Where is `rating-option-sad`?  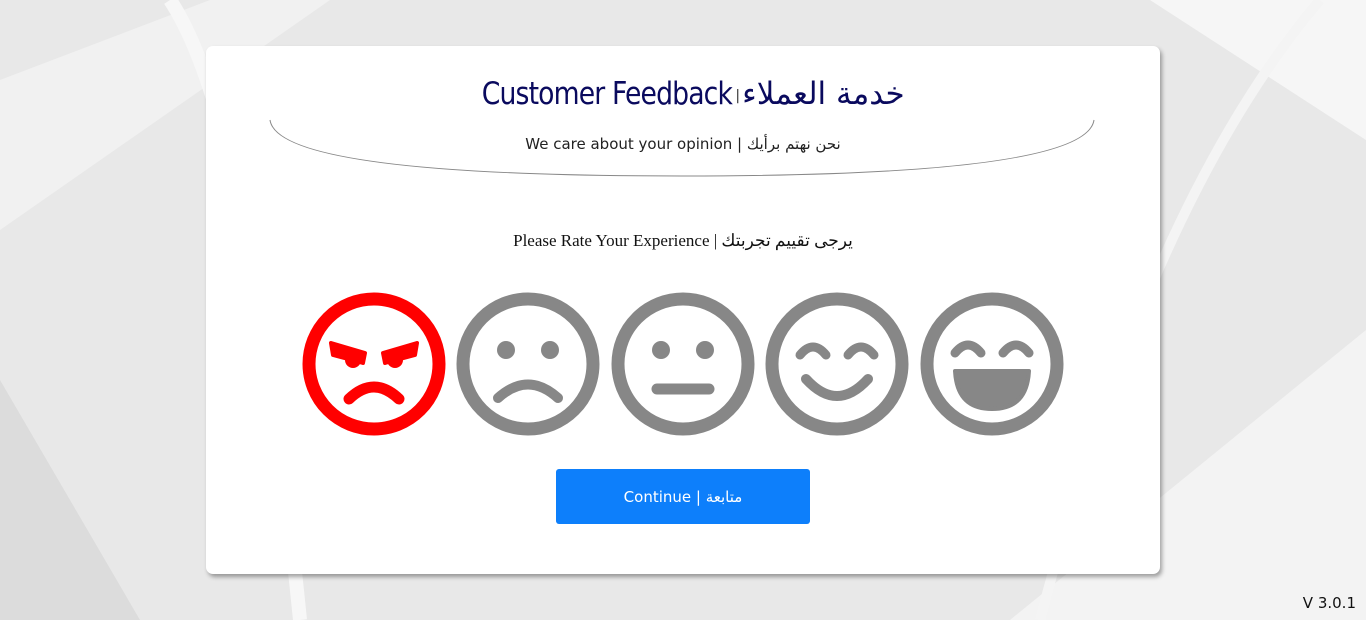
rating-option-sad is located at coordinates (528, 364).